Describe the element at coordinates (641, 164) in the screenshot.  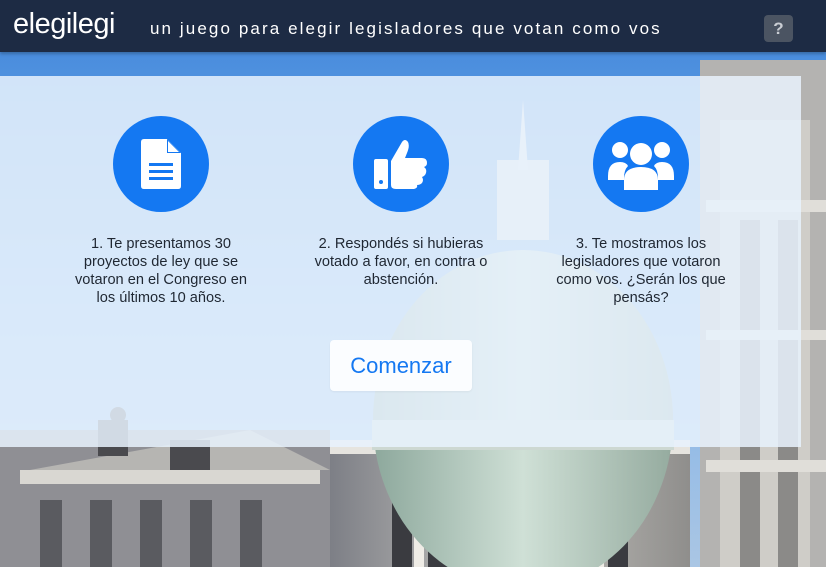
I see `users-group-icon` at that location.